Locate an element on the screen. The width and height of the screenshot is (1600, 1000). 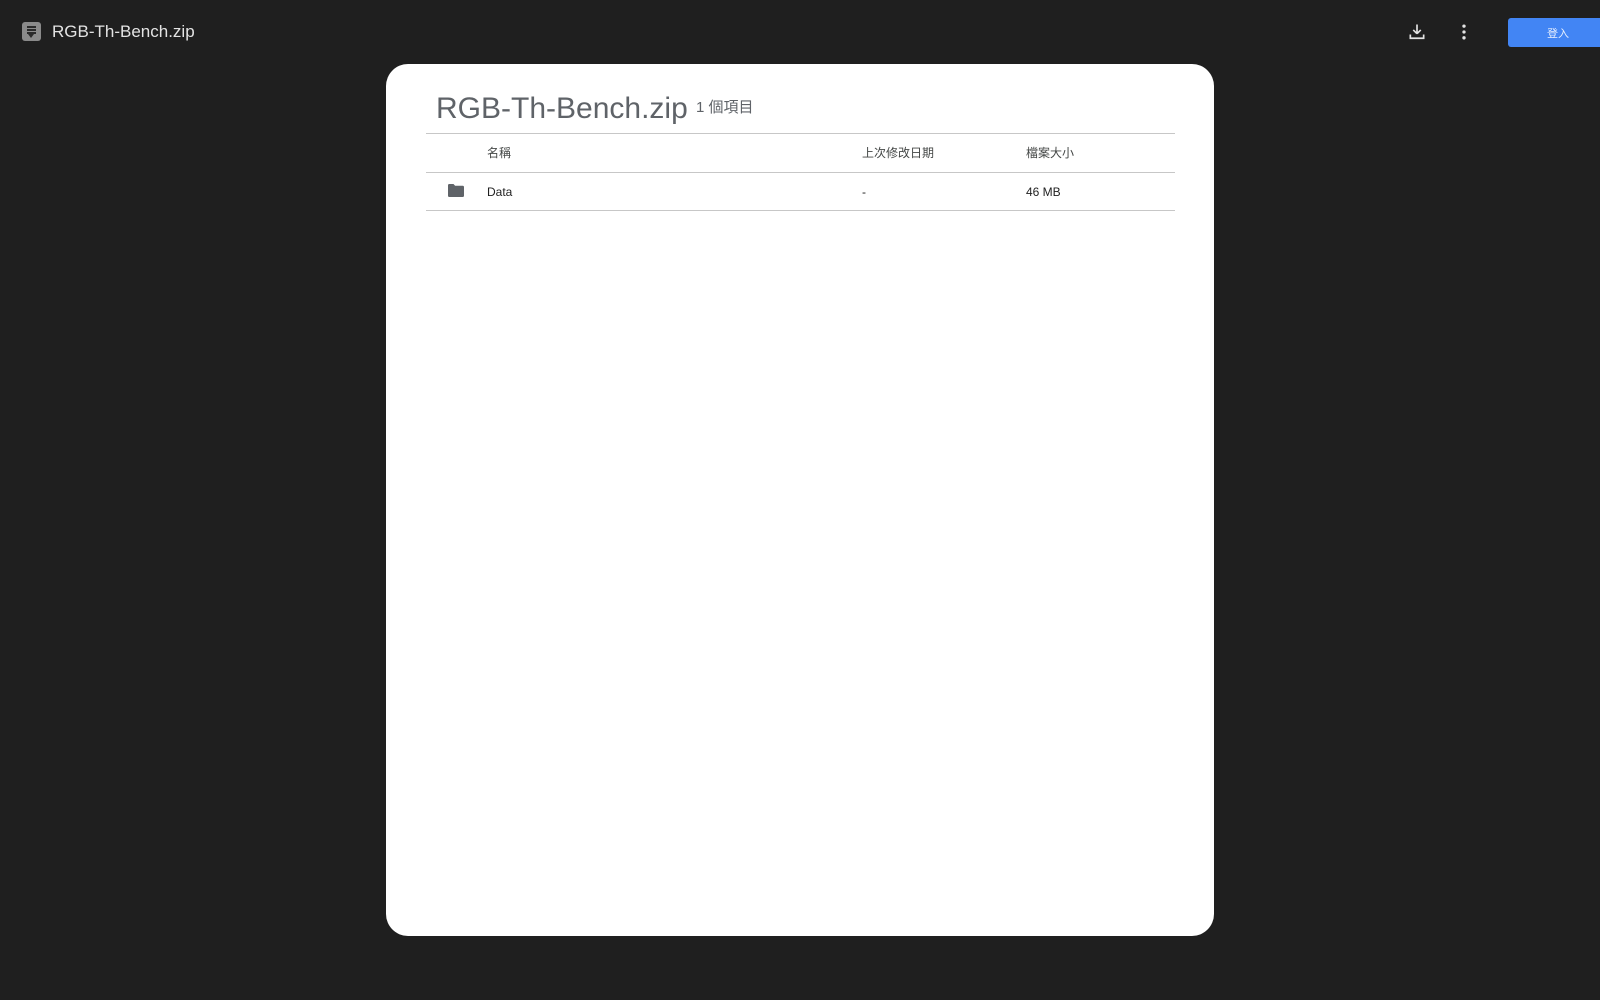
download-icon is located at coordinates (1417, 32).